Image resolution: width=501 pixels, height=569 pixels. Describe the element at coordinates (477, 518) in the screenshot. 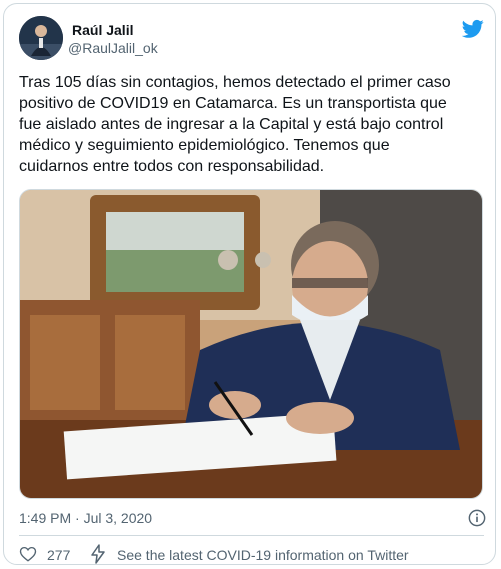

I see `info-icon` at that location.